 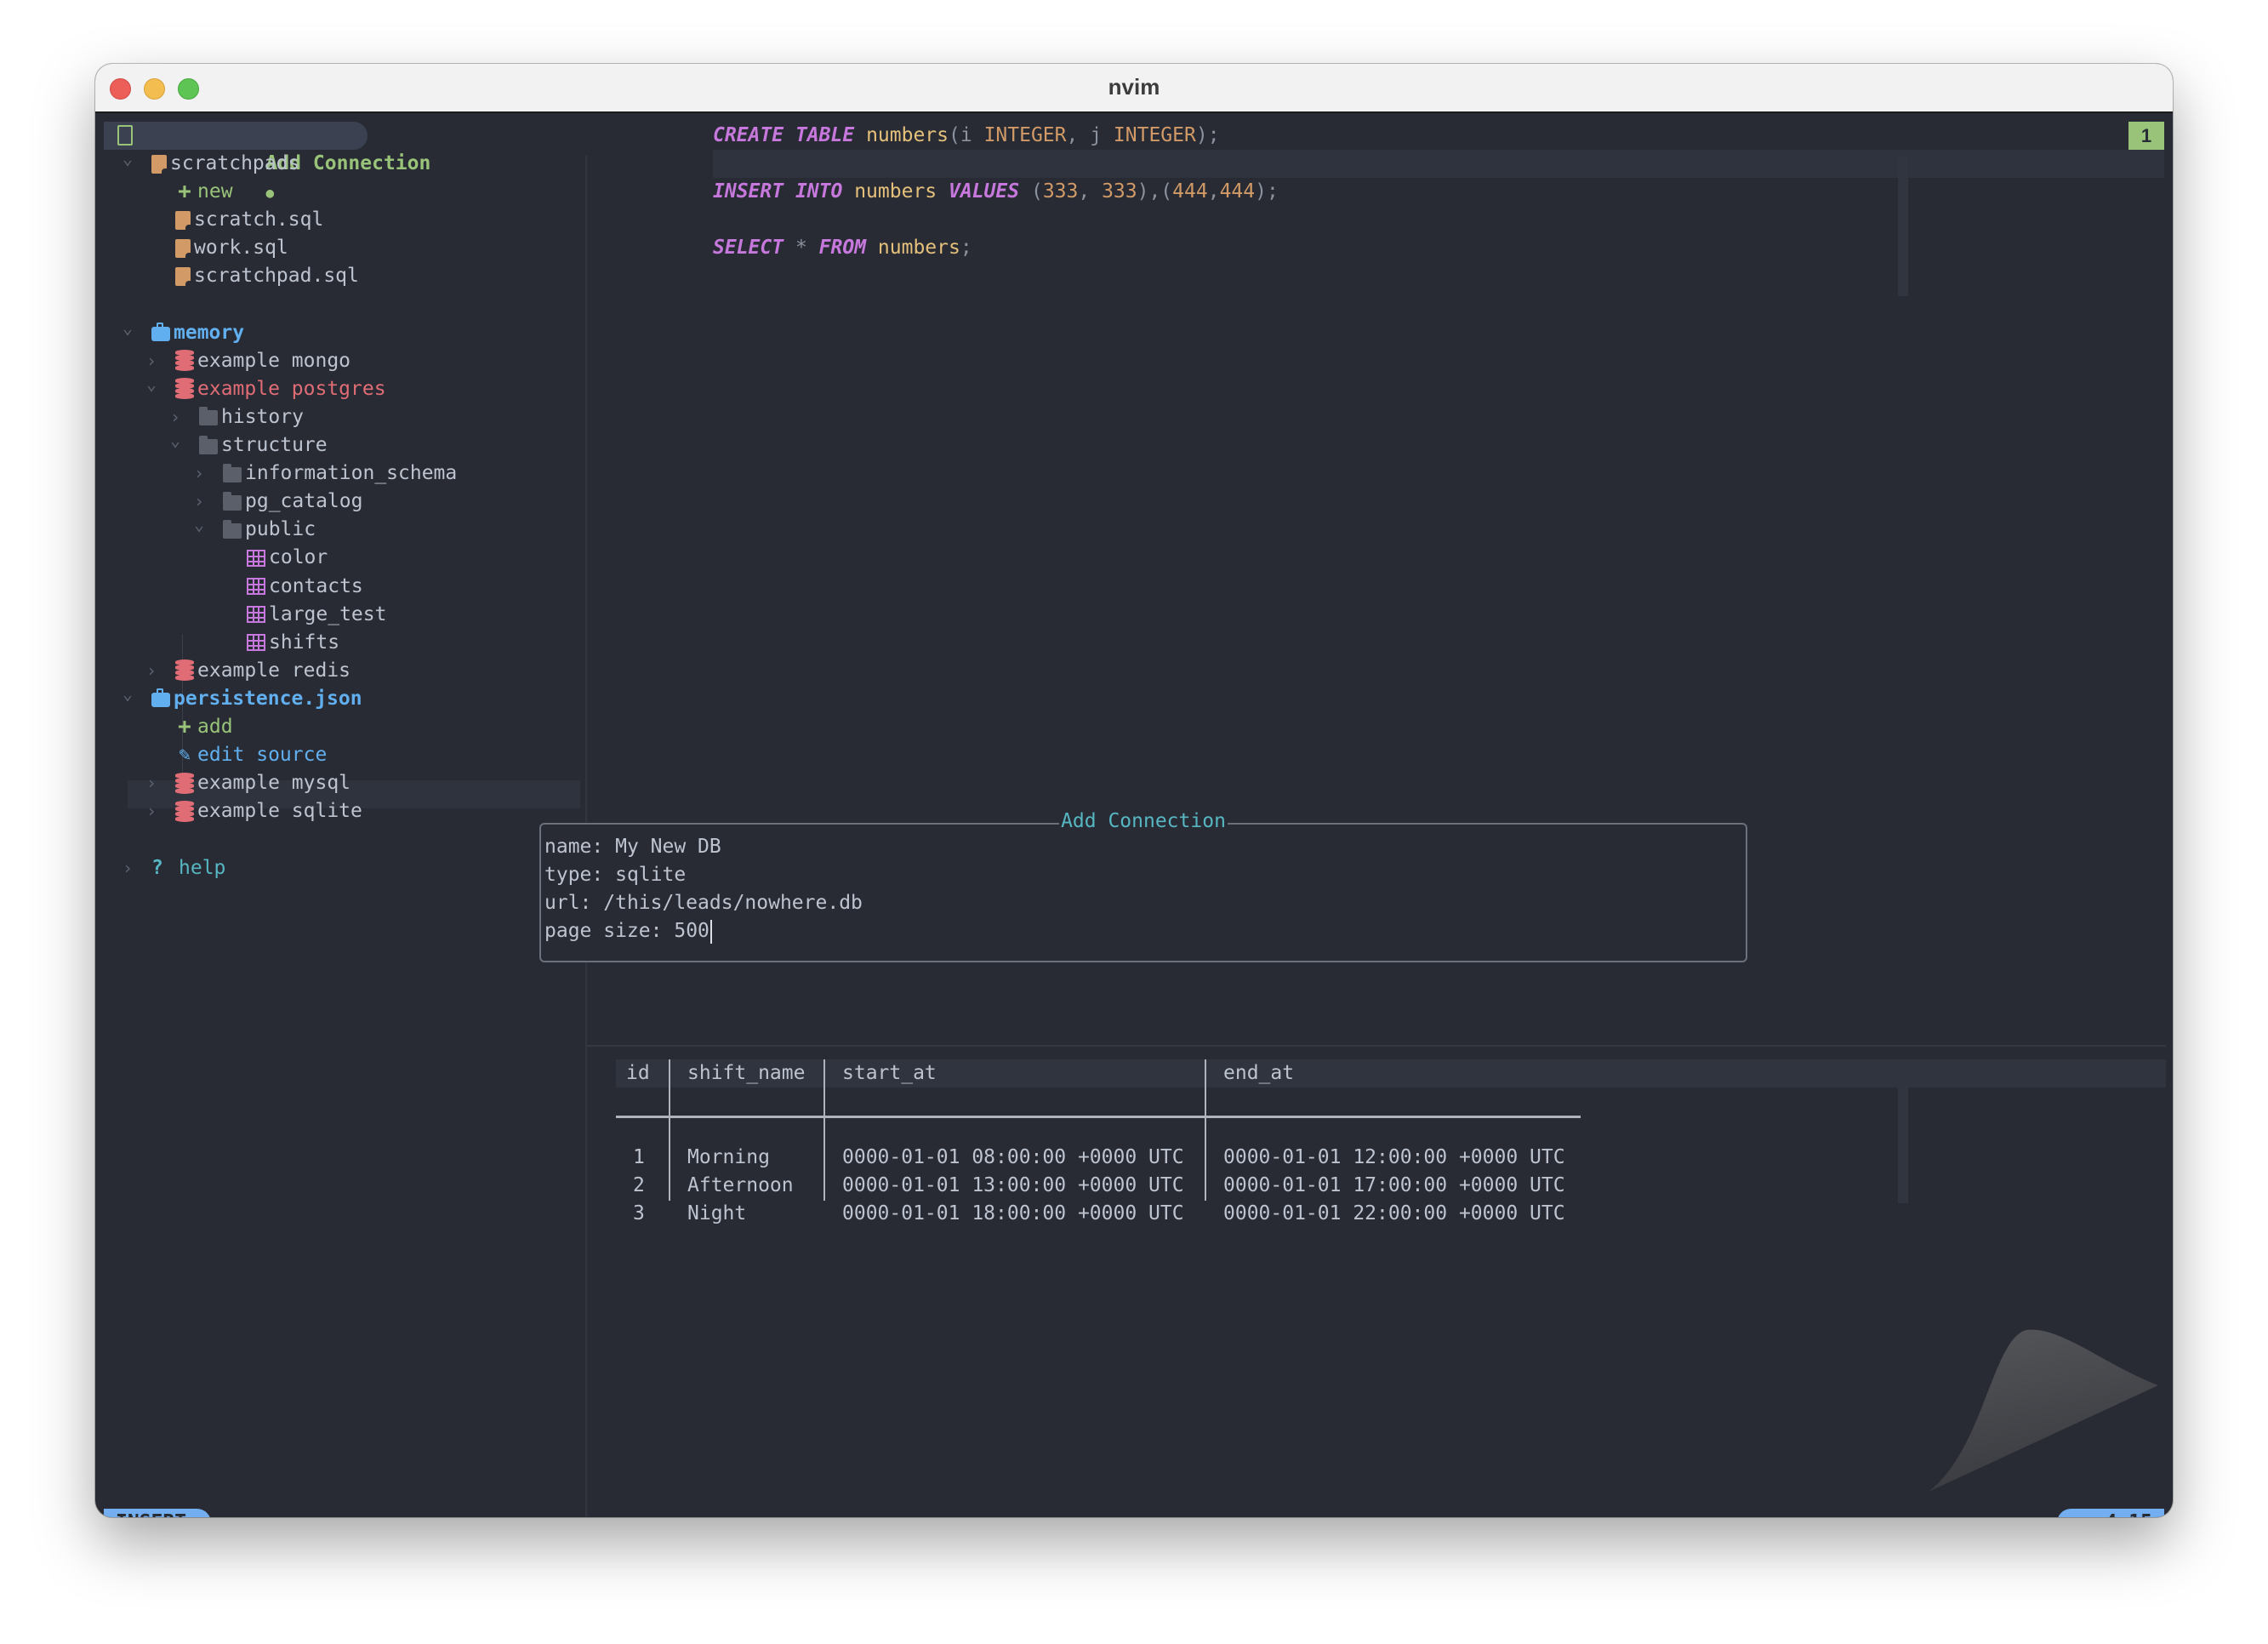 What do you see at coordinates (639, 1214) in the screenshot?
I see `row-id-cell: 3` at bounding box center [639, 1214].